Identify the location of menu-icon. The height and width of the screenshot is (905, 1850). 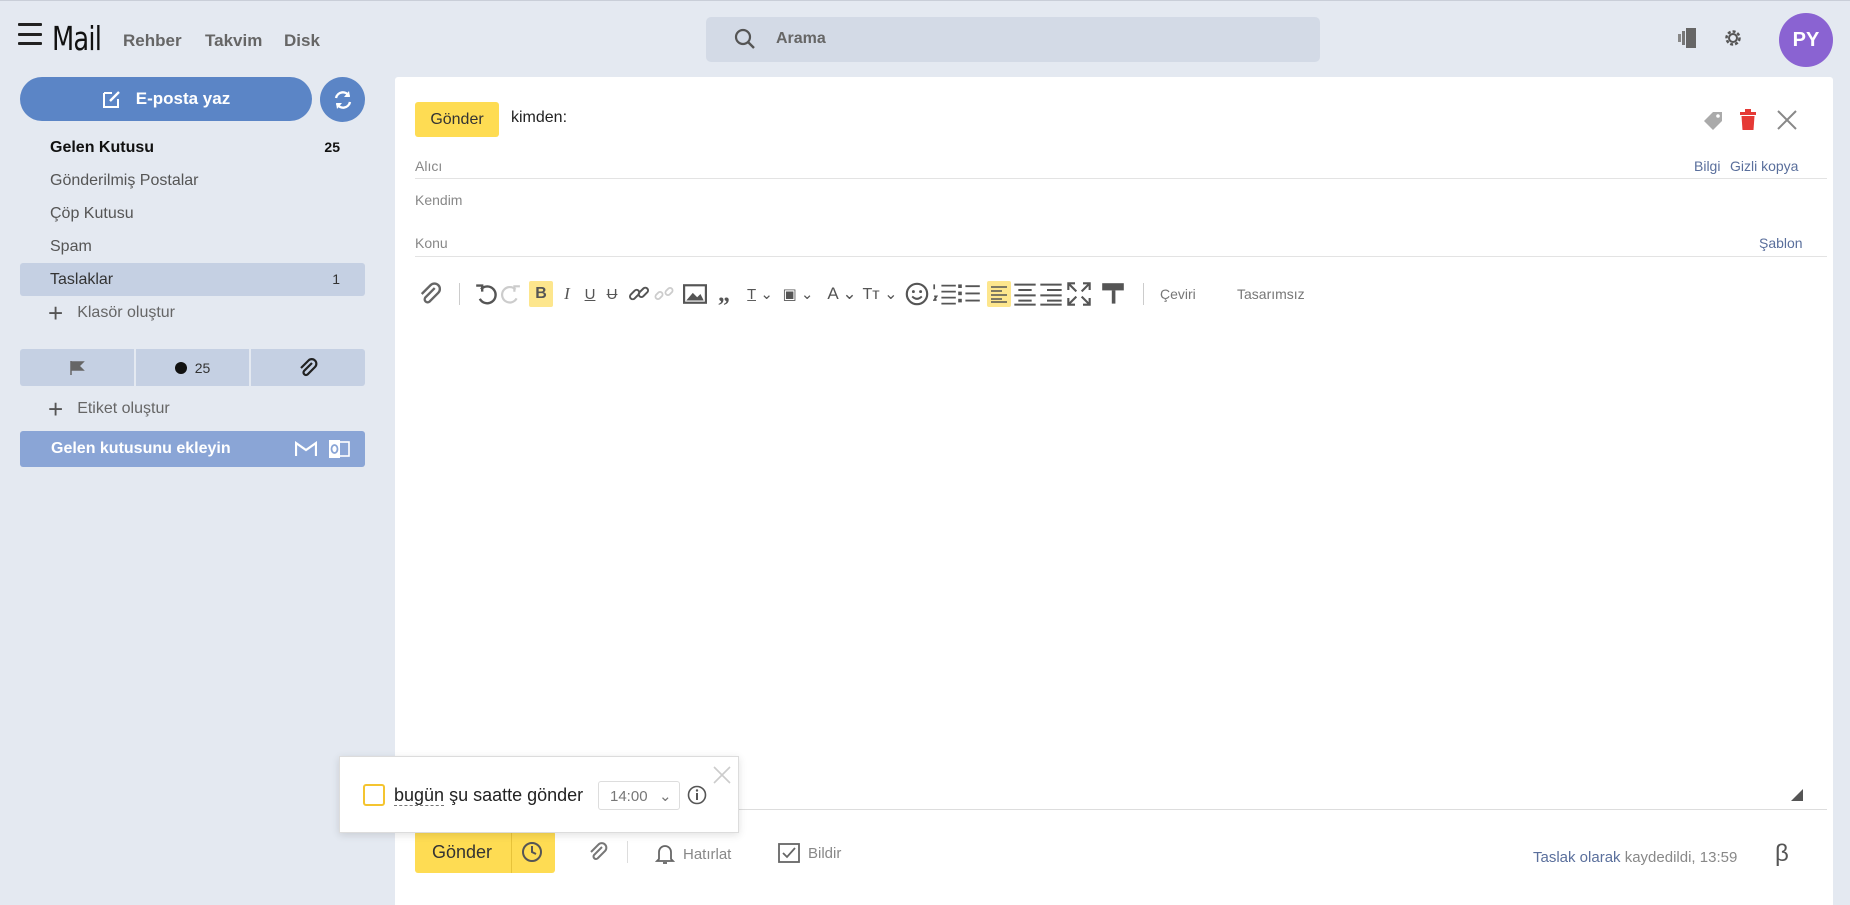
(30, 34).